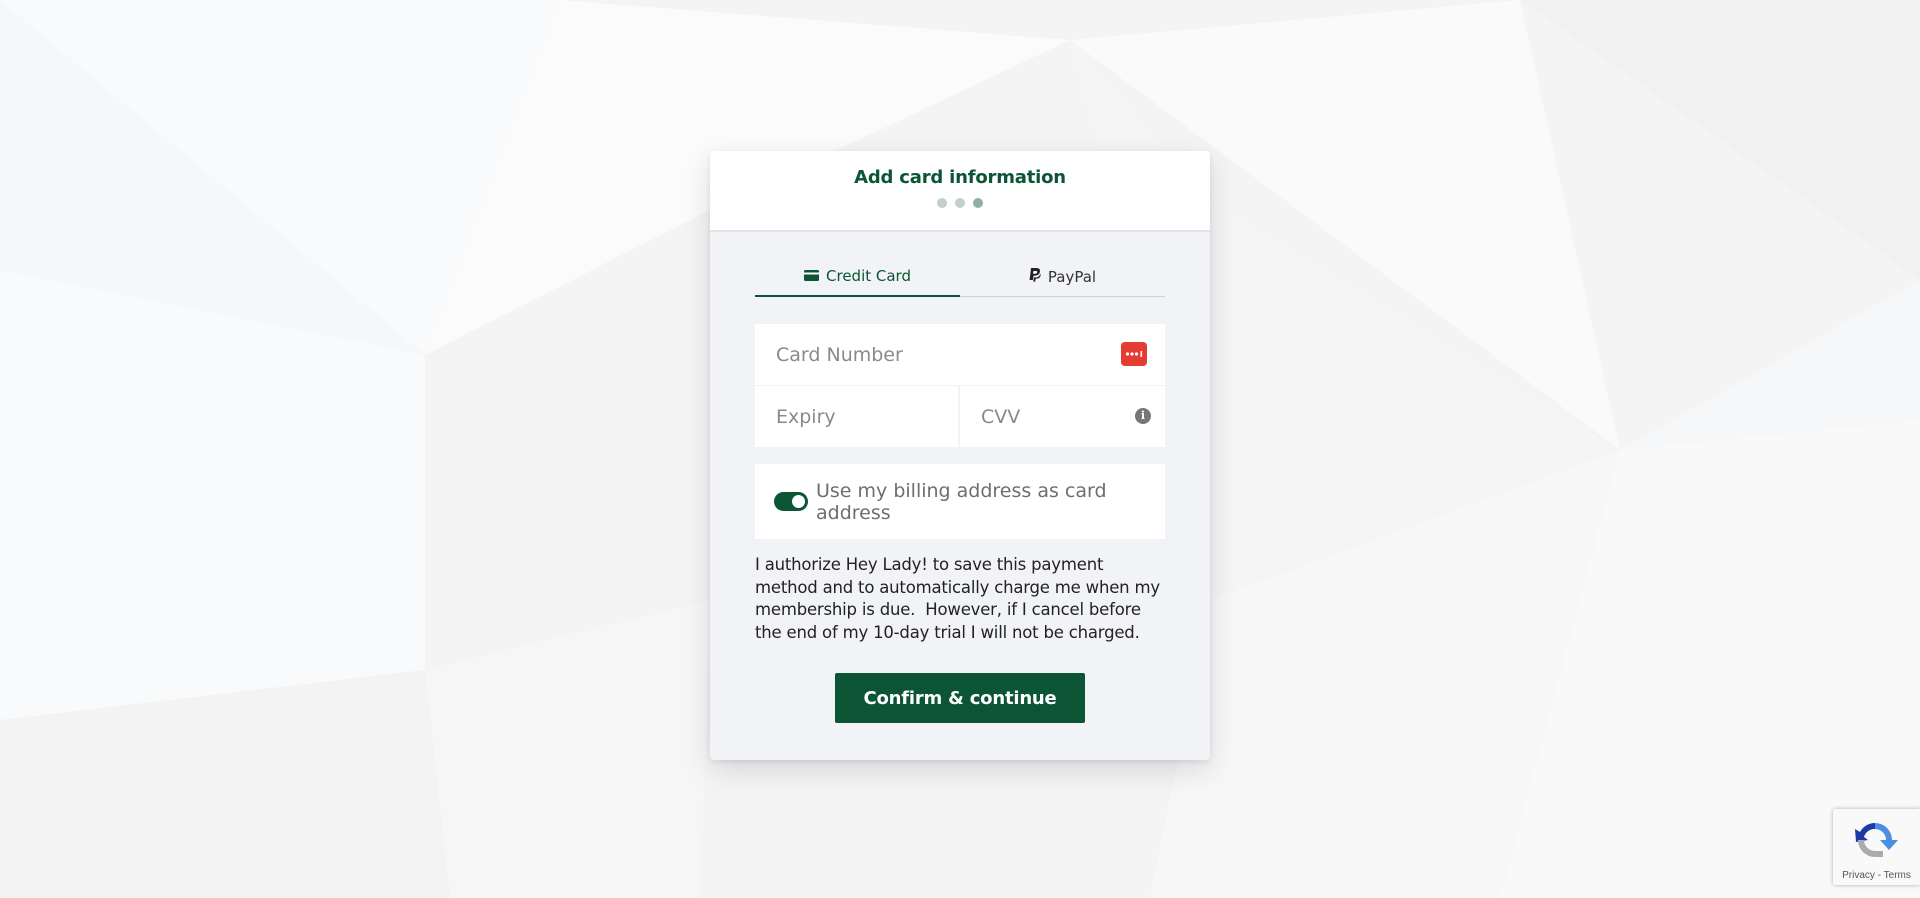 The image size is (1920, 898). I want to click on recaptcha-links: Privacy - Terms, so click(1876, 875).